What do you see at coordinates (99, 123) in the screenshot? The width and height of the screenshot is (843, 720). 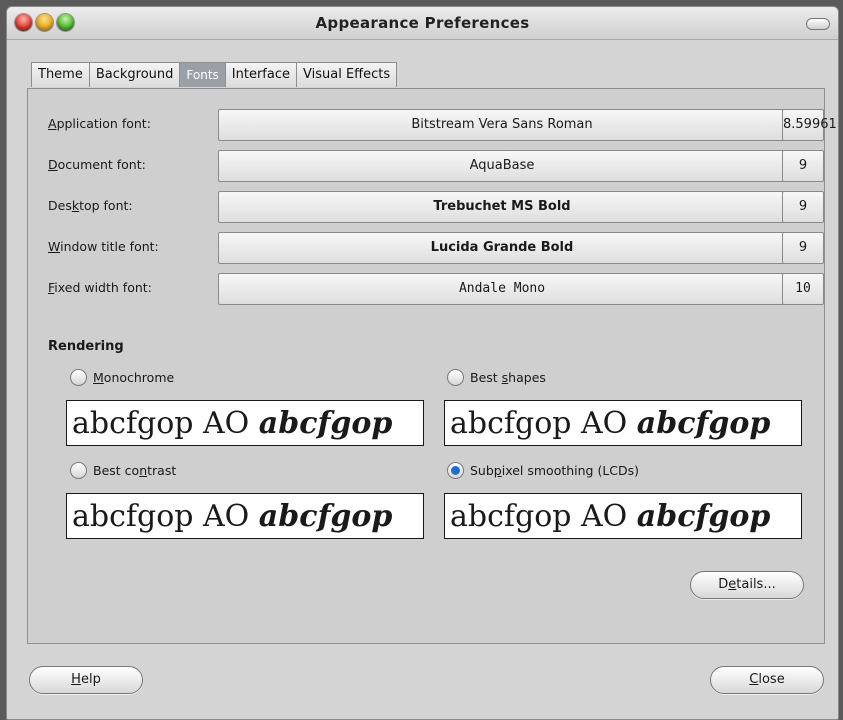 I see `application-font-label: Application font:` at bounding box center [99, 123].